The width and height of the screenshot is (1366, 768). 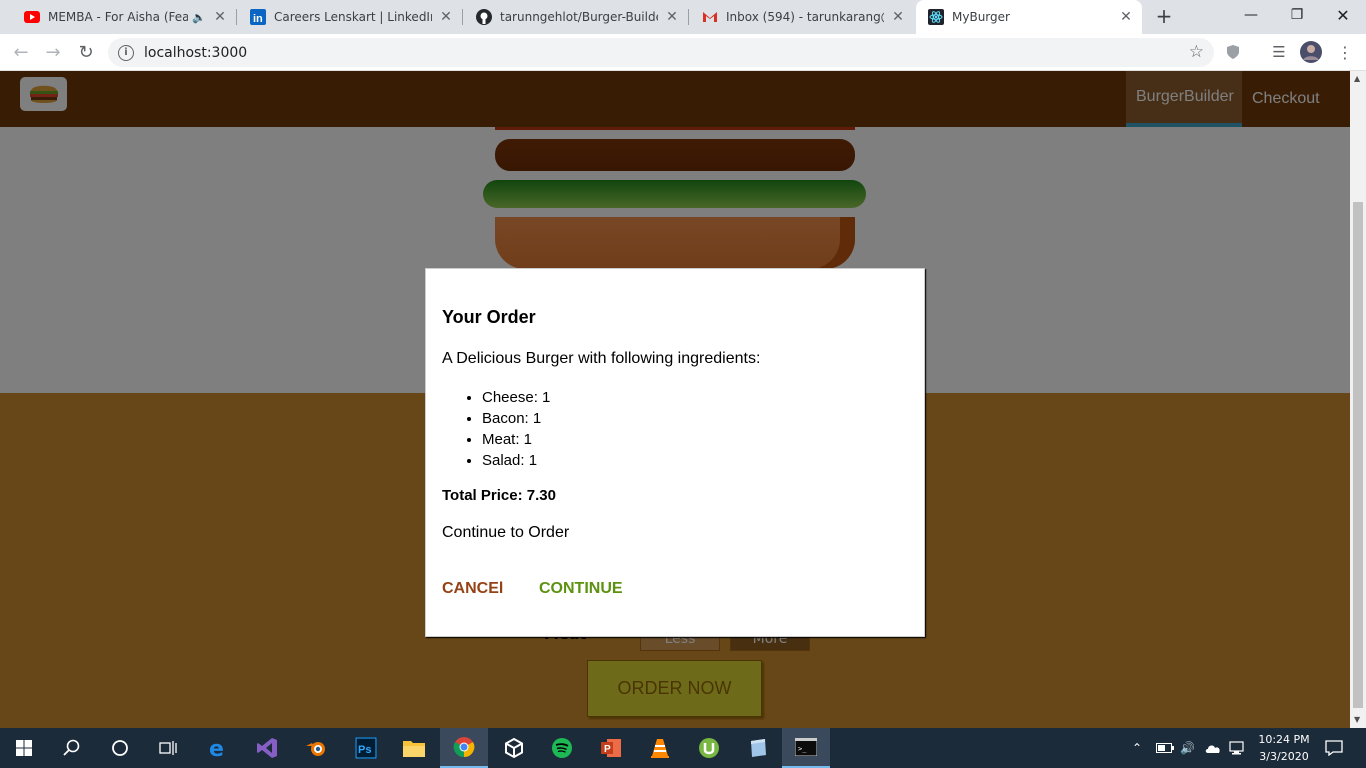 I want to click on list-item: Meat: 1, so click(x=516, y=439).